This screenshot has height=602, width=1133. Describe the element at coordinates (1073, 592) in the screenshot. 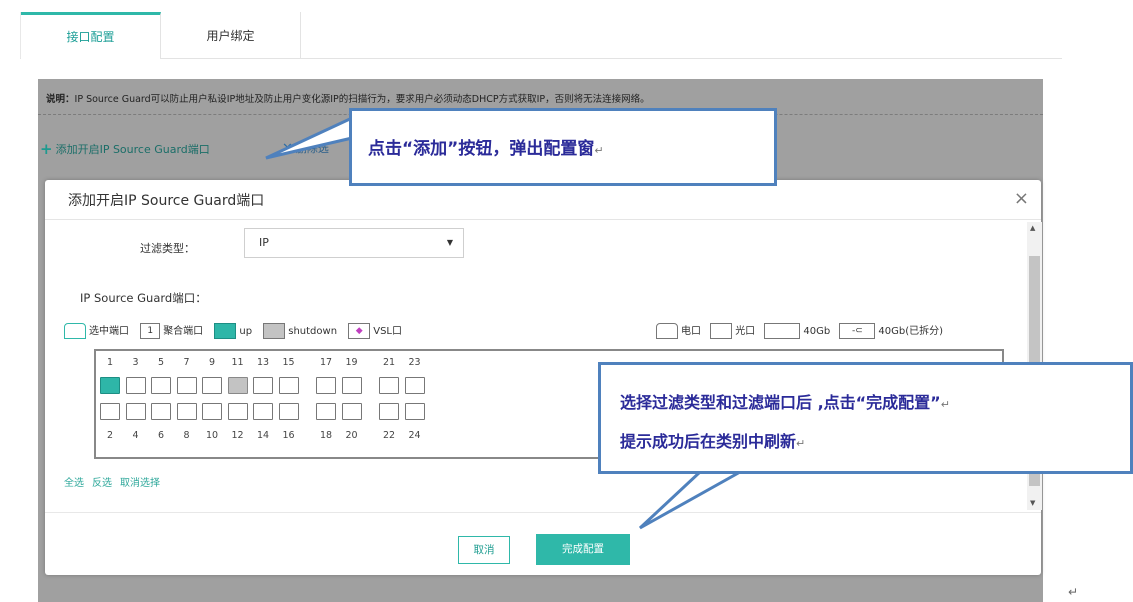

I see `return-mark-corner: ↵` at that location.